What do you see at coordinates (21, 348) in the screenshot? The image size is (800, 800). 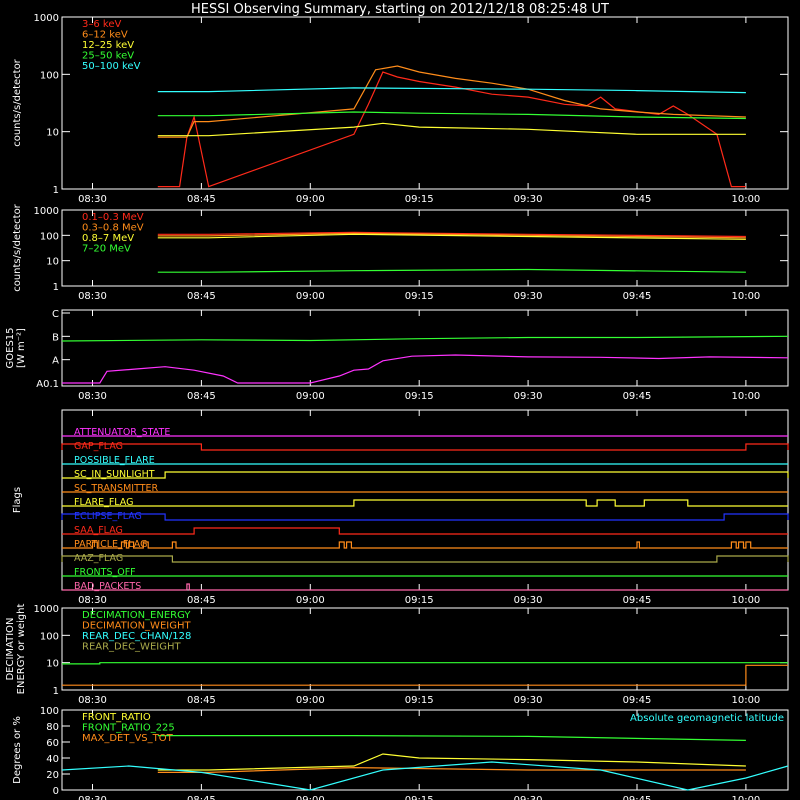 I see `y-axis-label: [W m⁻²]` at bounding box center [21, 348].